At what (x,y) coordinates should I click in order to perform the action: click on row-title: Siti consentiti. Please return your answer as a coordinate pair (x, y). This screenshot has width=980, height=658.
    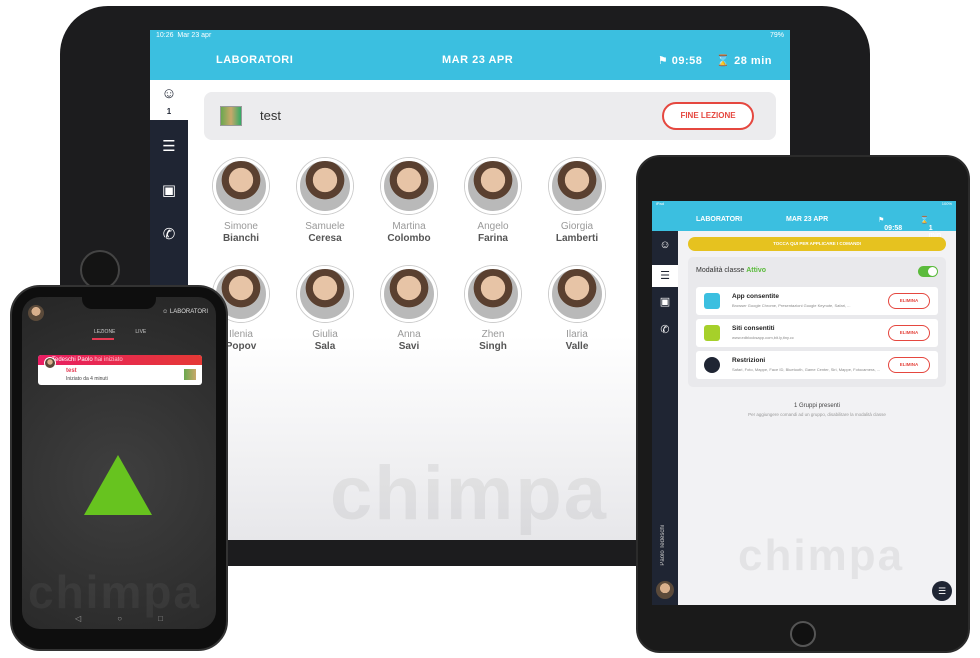
    Looking at the image, I should click on (753, 328).